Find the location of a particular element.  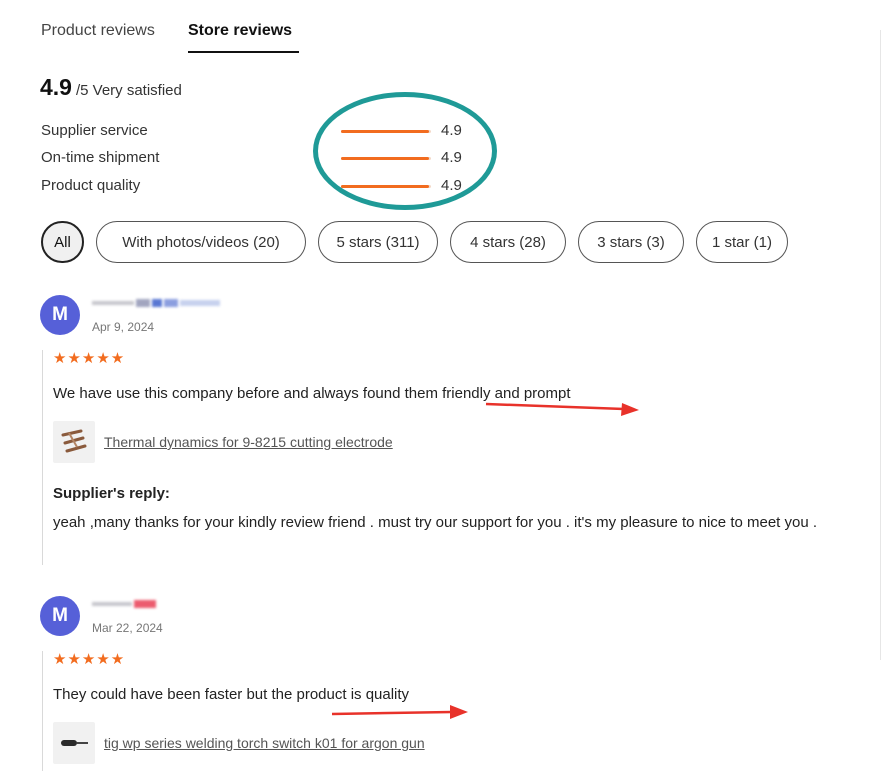

filter-1-star: 1 star (1) is located at coordinates (742, 242).